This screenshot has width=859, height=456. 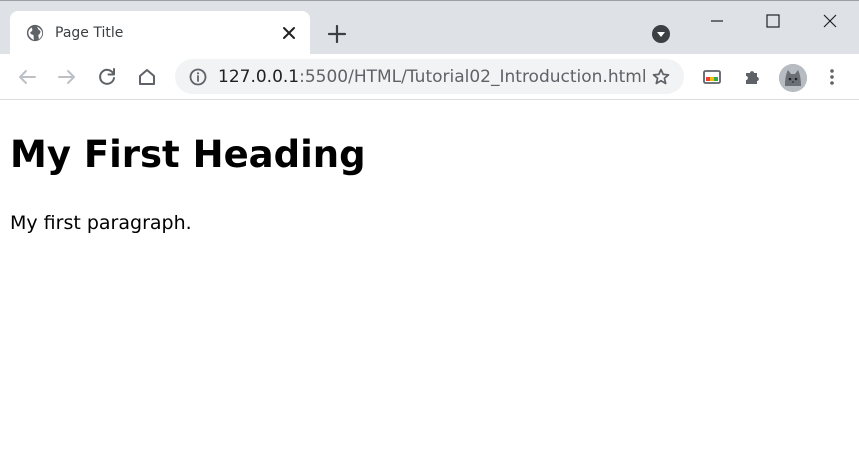 I want to click on plus-icon, so click(x=337, y=34).